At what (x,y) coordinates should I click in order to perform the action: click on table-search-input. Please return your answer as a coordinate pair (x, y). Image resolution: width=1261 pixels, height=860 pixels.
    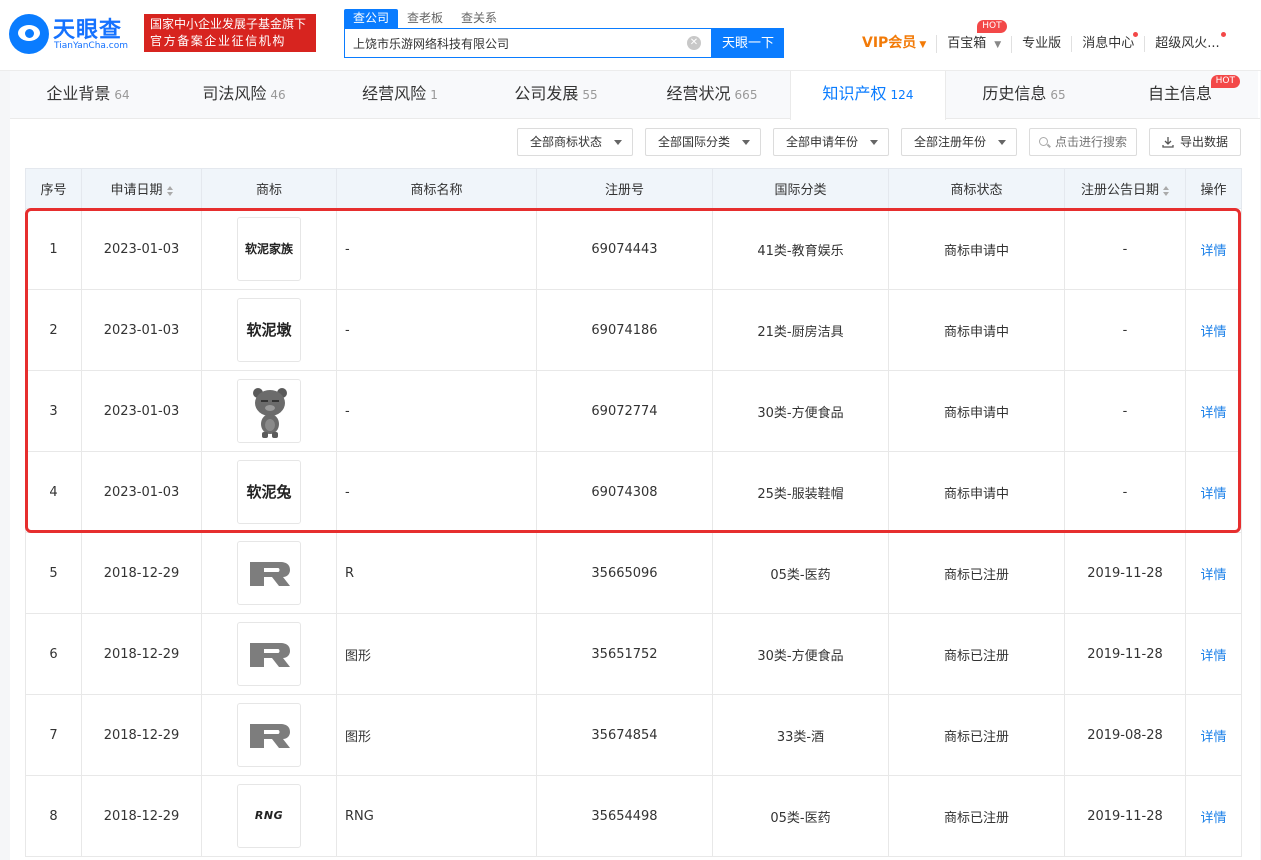
    Looking at the image, I should click on (1095, 142).